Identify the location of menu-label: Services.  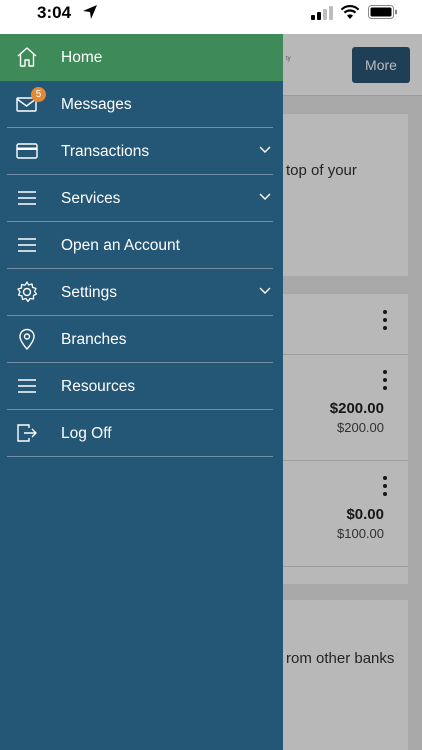
(91, 198).